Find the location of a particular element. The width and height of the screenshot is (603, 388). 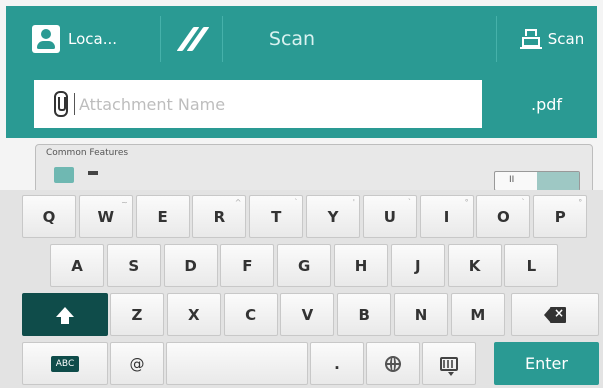

key-q: Q is located at coordinates (49, 216).